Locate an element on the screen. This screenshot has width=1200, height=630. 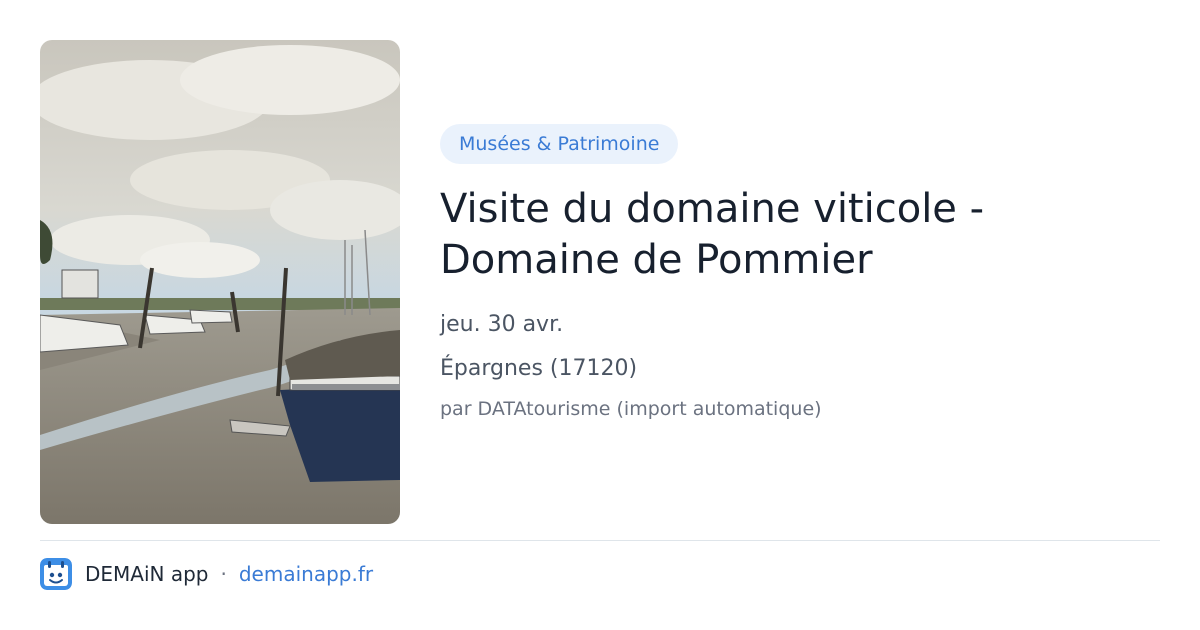
footer-divider is located at coordinates (600, 540).